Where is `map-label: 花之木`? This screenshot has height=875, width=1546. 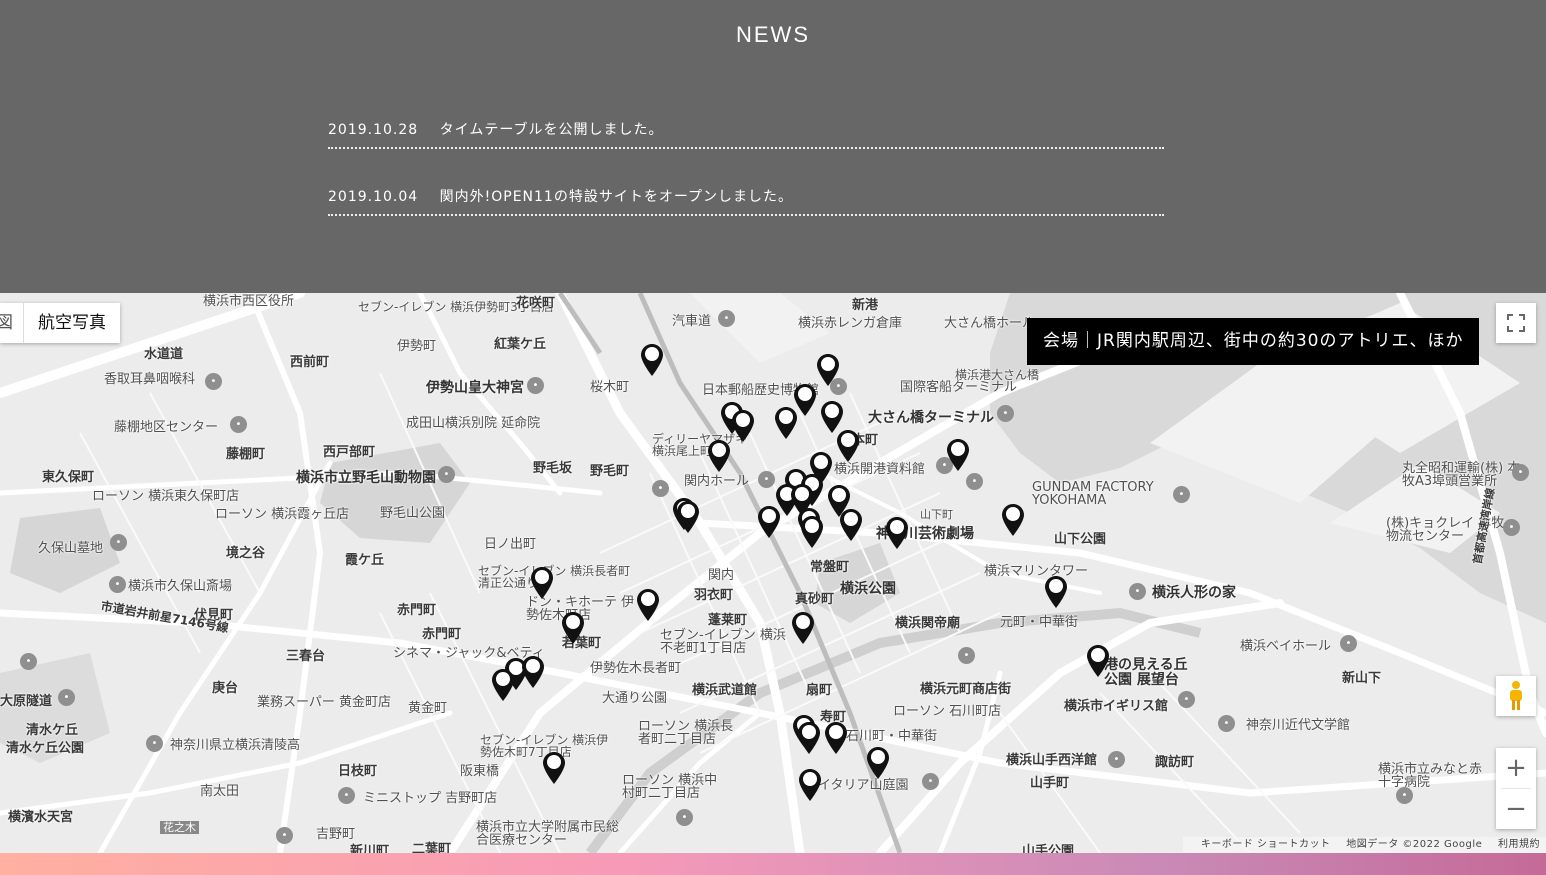 map-label: 花之木 is located at coordinates (179, 827).